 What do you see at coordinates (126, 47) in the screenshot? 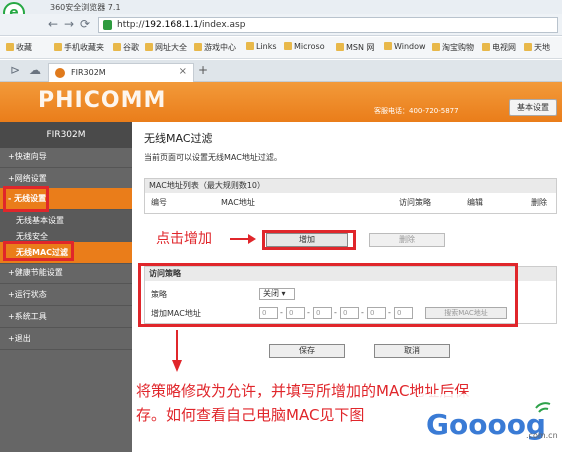
I see `bookmark-item: 谷歌` at bounding box center [126, 47].